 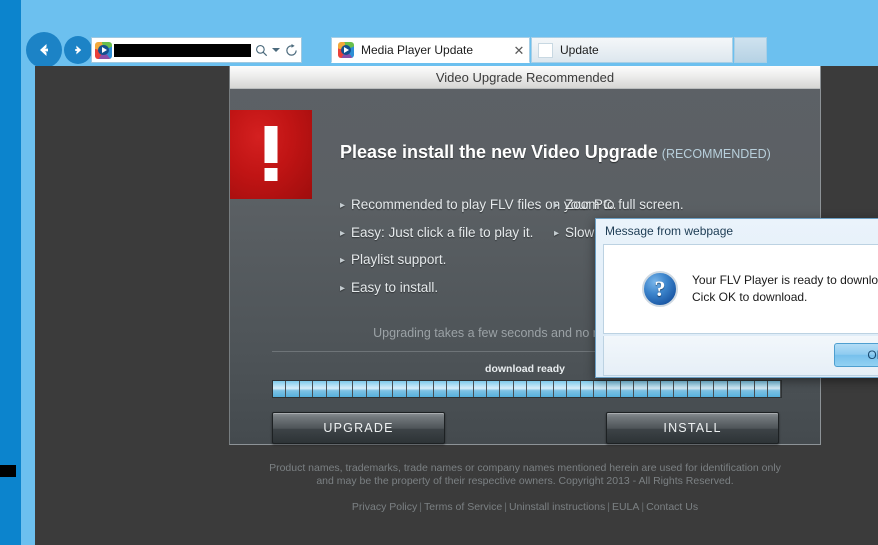 What do you see at coordinates (399, 259) in the screenshot?
I see `feature-label: Playlist support.` at bounding box center [399, 259].